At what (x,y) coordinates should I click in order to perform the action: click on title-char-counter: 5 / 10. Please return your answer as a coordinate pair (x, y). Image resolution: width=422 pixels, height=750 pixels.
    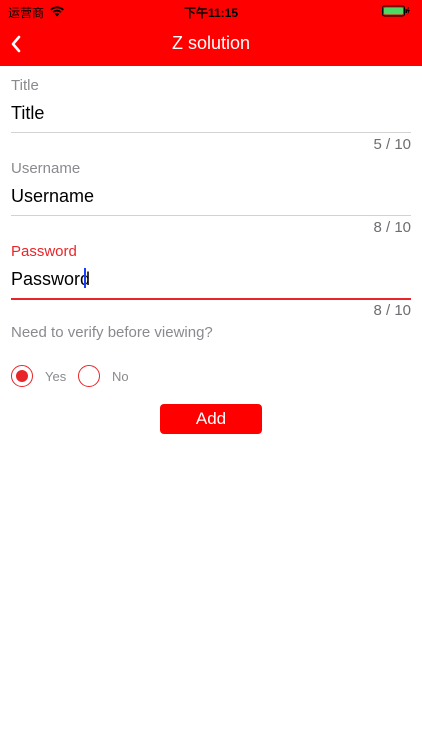
    Looking at the image, I should click on (392, 144).